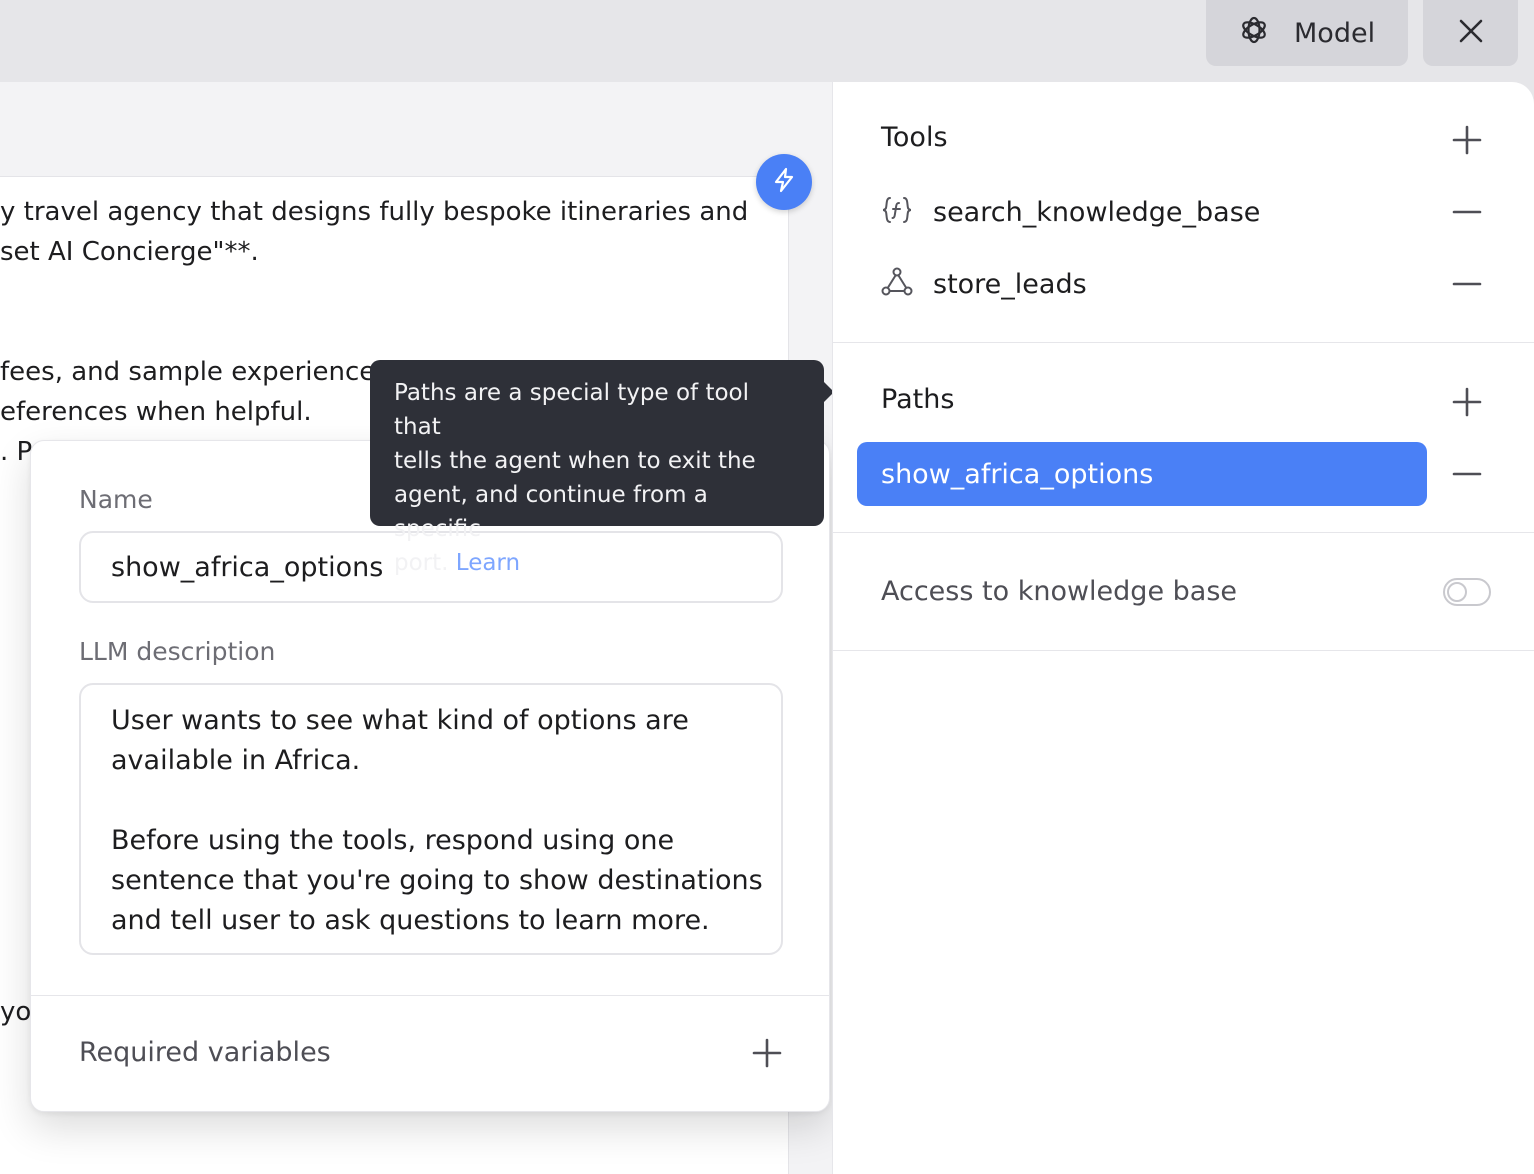 The image size is (1534, 1174). What do you see at coordinates (116, 499) in the screenshot?
I see `name-label: Name` at bounding box center [116, 499].